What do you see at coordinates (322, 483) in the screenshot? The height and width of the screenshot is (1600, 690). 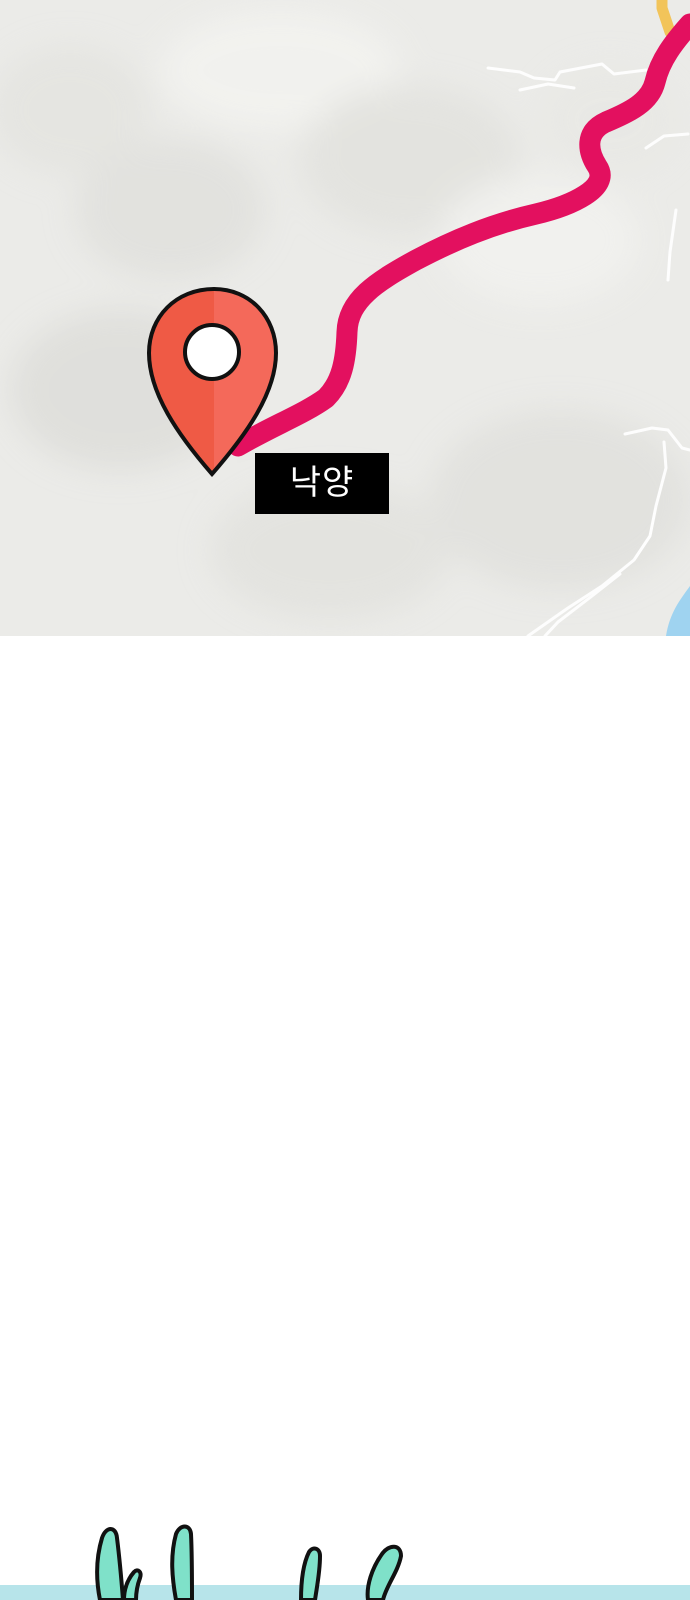 I see `location-label: 낙양` at bounding box center [322, 483].